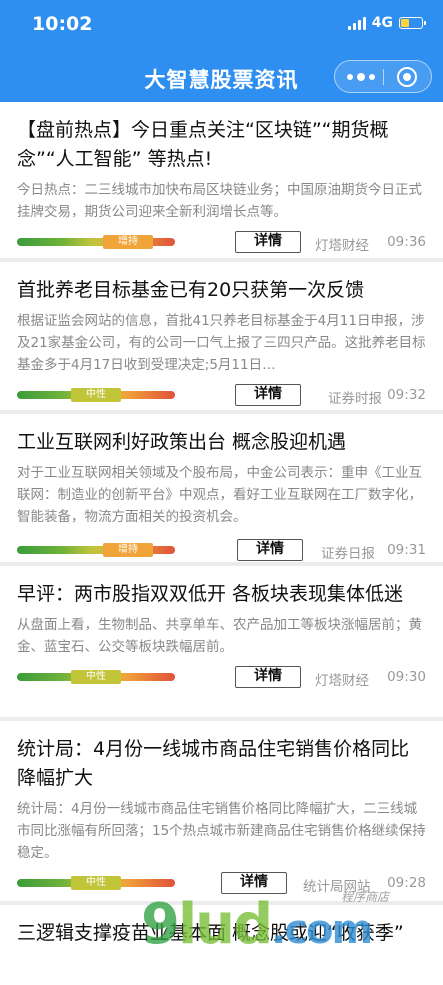 The image size is (443, 985). I want to click on status-indicators: 4G, so click(386, 23).